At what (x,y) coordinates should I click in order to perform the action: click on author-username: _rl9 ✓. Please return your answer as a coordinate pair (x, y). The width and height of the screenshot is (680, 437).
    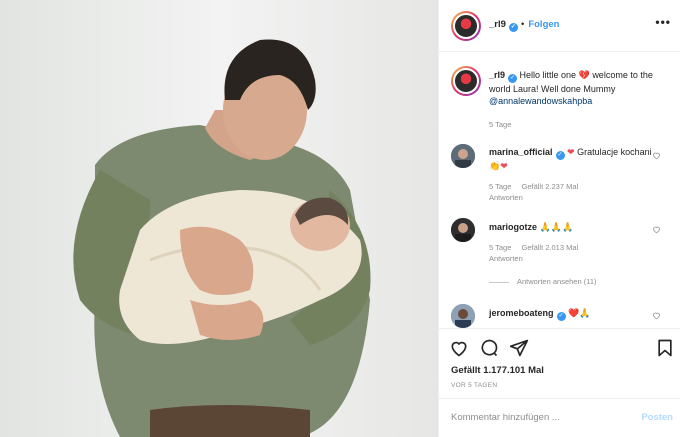
    Looking at the image, I should click on (503, 25).